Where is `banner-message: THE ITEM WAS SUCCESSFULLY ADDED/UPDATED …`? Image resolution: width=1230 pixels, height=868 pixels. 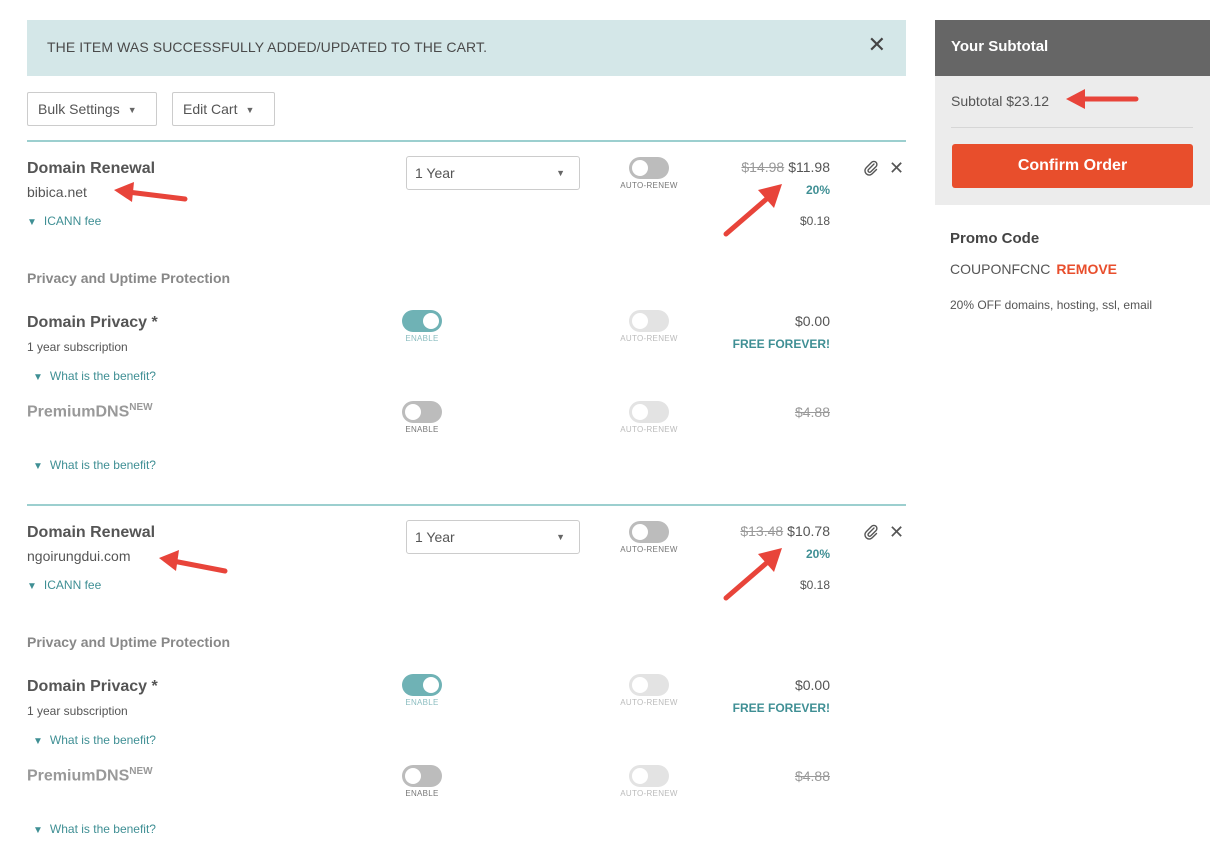
banner-message: THE ITEM WAS SUCCESSFULLY ADDED/UPDATED … is located at coordinates (267, 47).